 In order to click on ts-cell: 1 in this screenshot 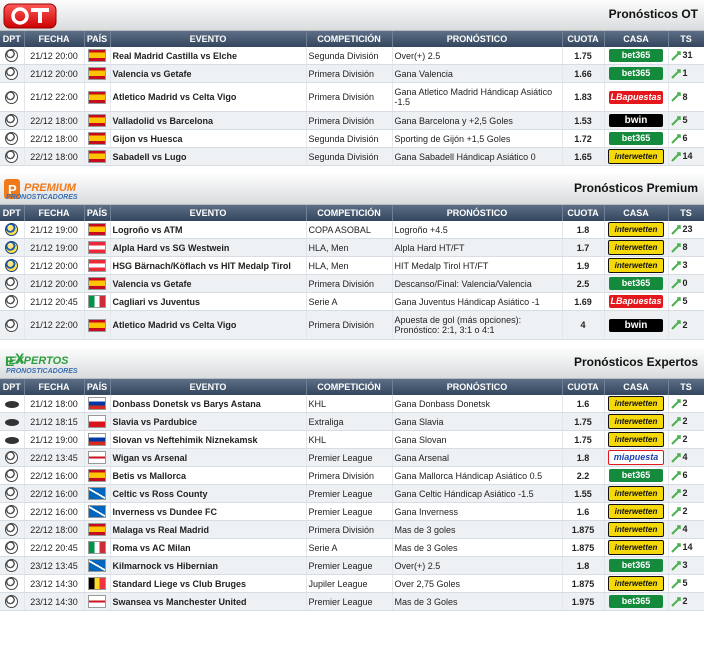, I will do `click(686, 73)`.